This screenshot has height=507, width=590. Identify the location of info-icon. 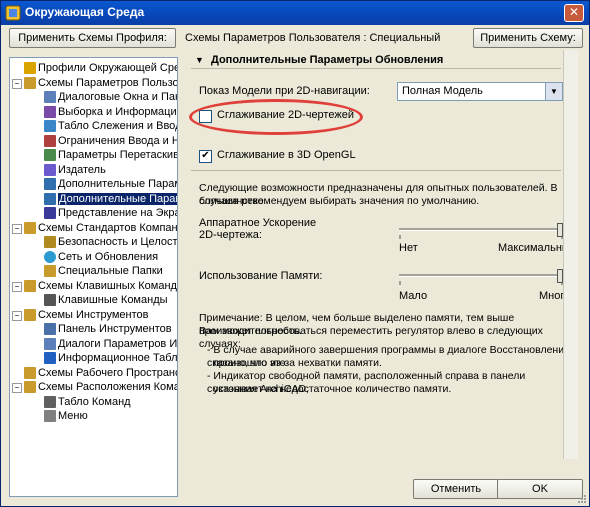
(50, 358).